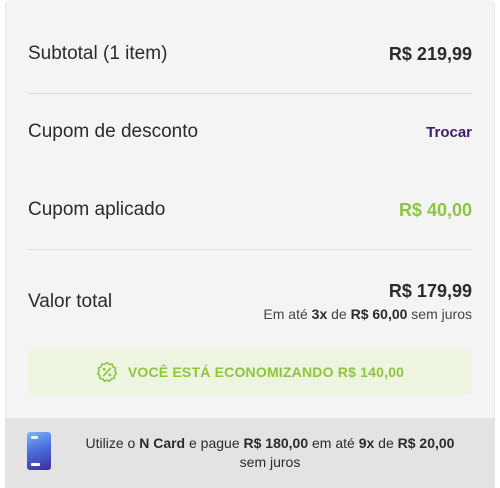 The image size is (500, 488). What do you see at coordinates (97, 209) in the screenshot?
I see `applied-coupon-label: Cupom aplicado` at bounding box center [97, 209].